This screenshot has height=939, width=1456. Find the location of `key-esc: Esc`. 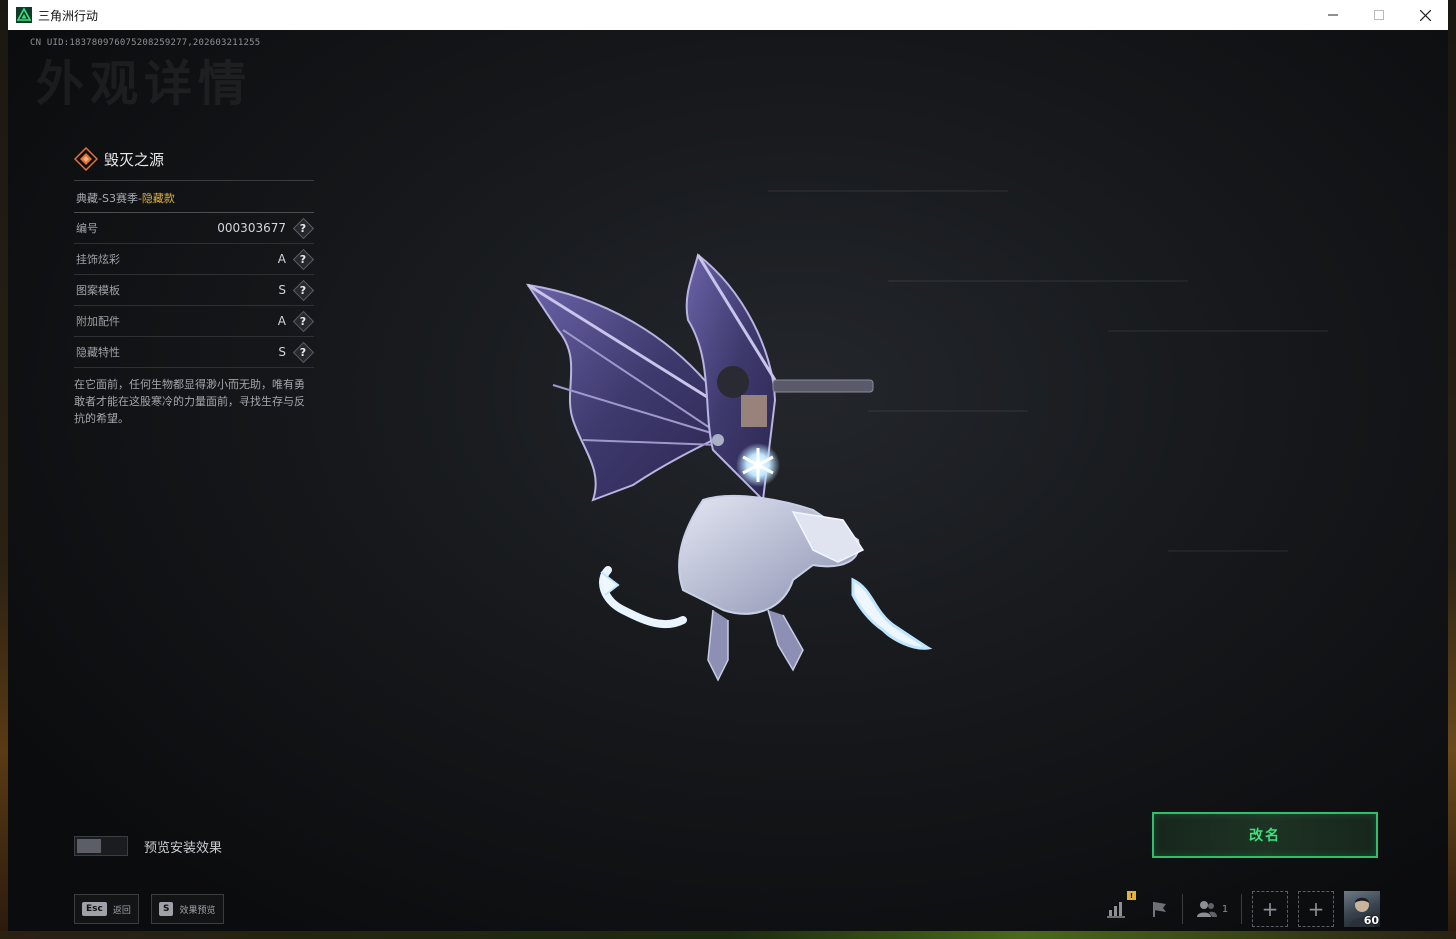

key-esc: Esc is located at coordinates (94, 909).